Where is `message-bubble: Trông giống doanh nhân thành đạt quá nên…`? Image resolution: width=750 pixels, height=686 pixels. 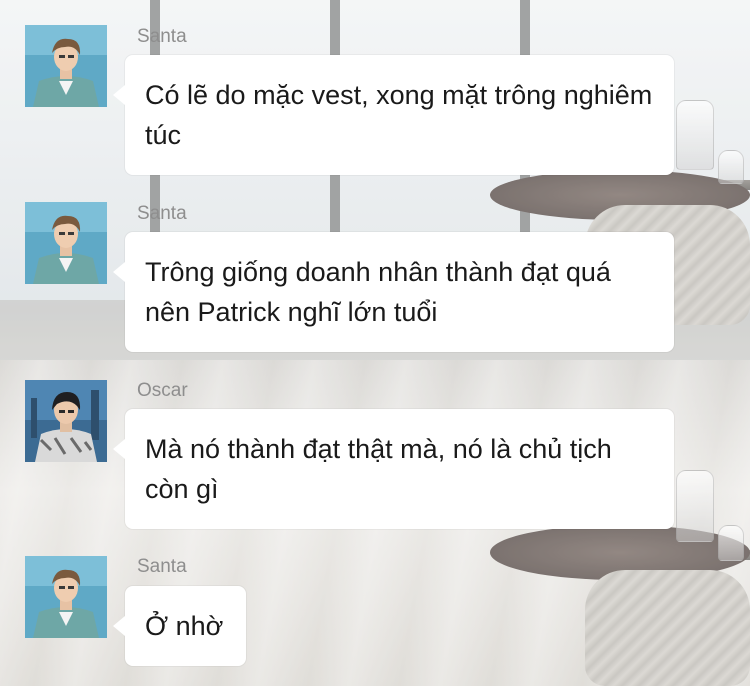
message-bubble: Trông giống doanh nhân thành đạt quá nên… is located at coordinates (393, 292).